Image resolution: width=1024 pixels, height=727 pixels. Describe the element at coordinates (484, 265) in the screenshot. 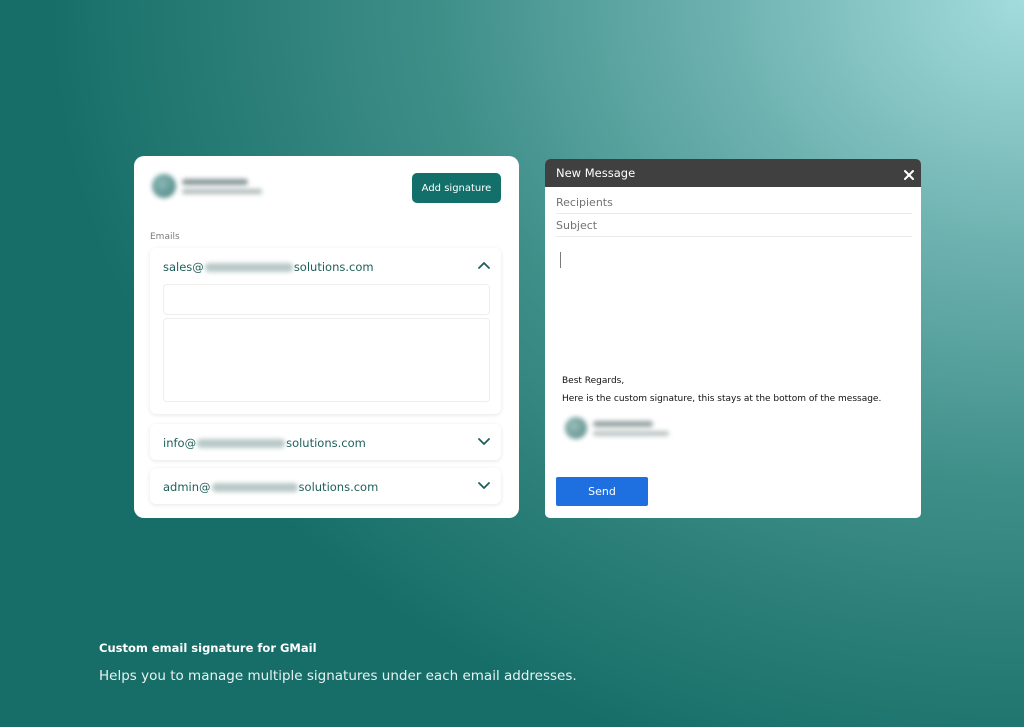

I see `chevron-up-icon` at that location.